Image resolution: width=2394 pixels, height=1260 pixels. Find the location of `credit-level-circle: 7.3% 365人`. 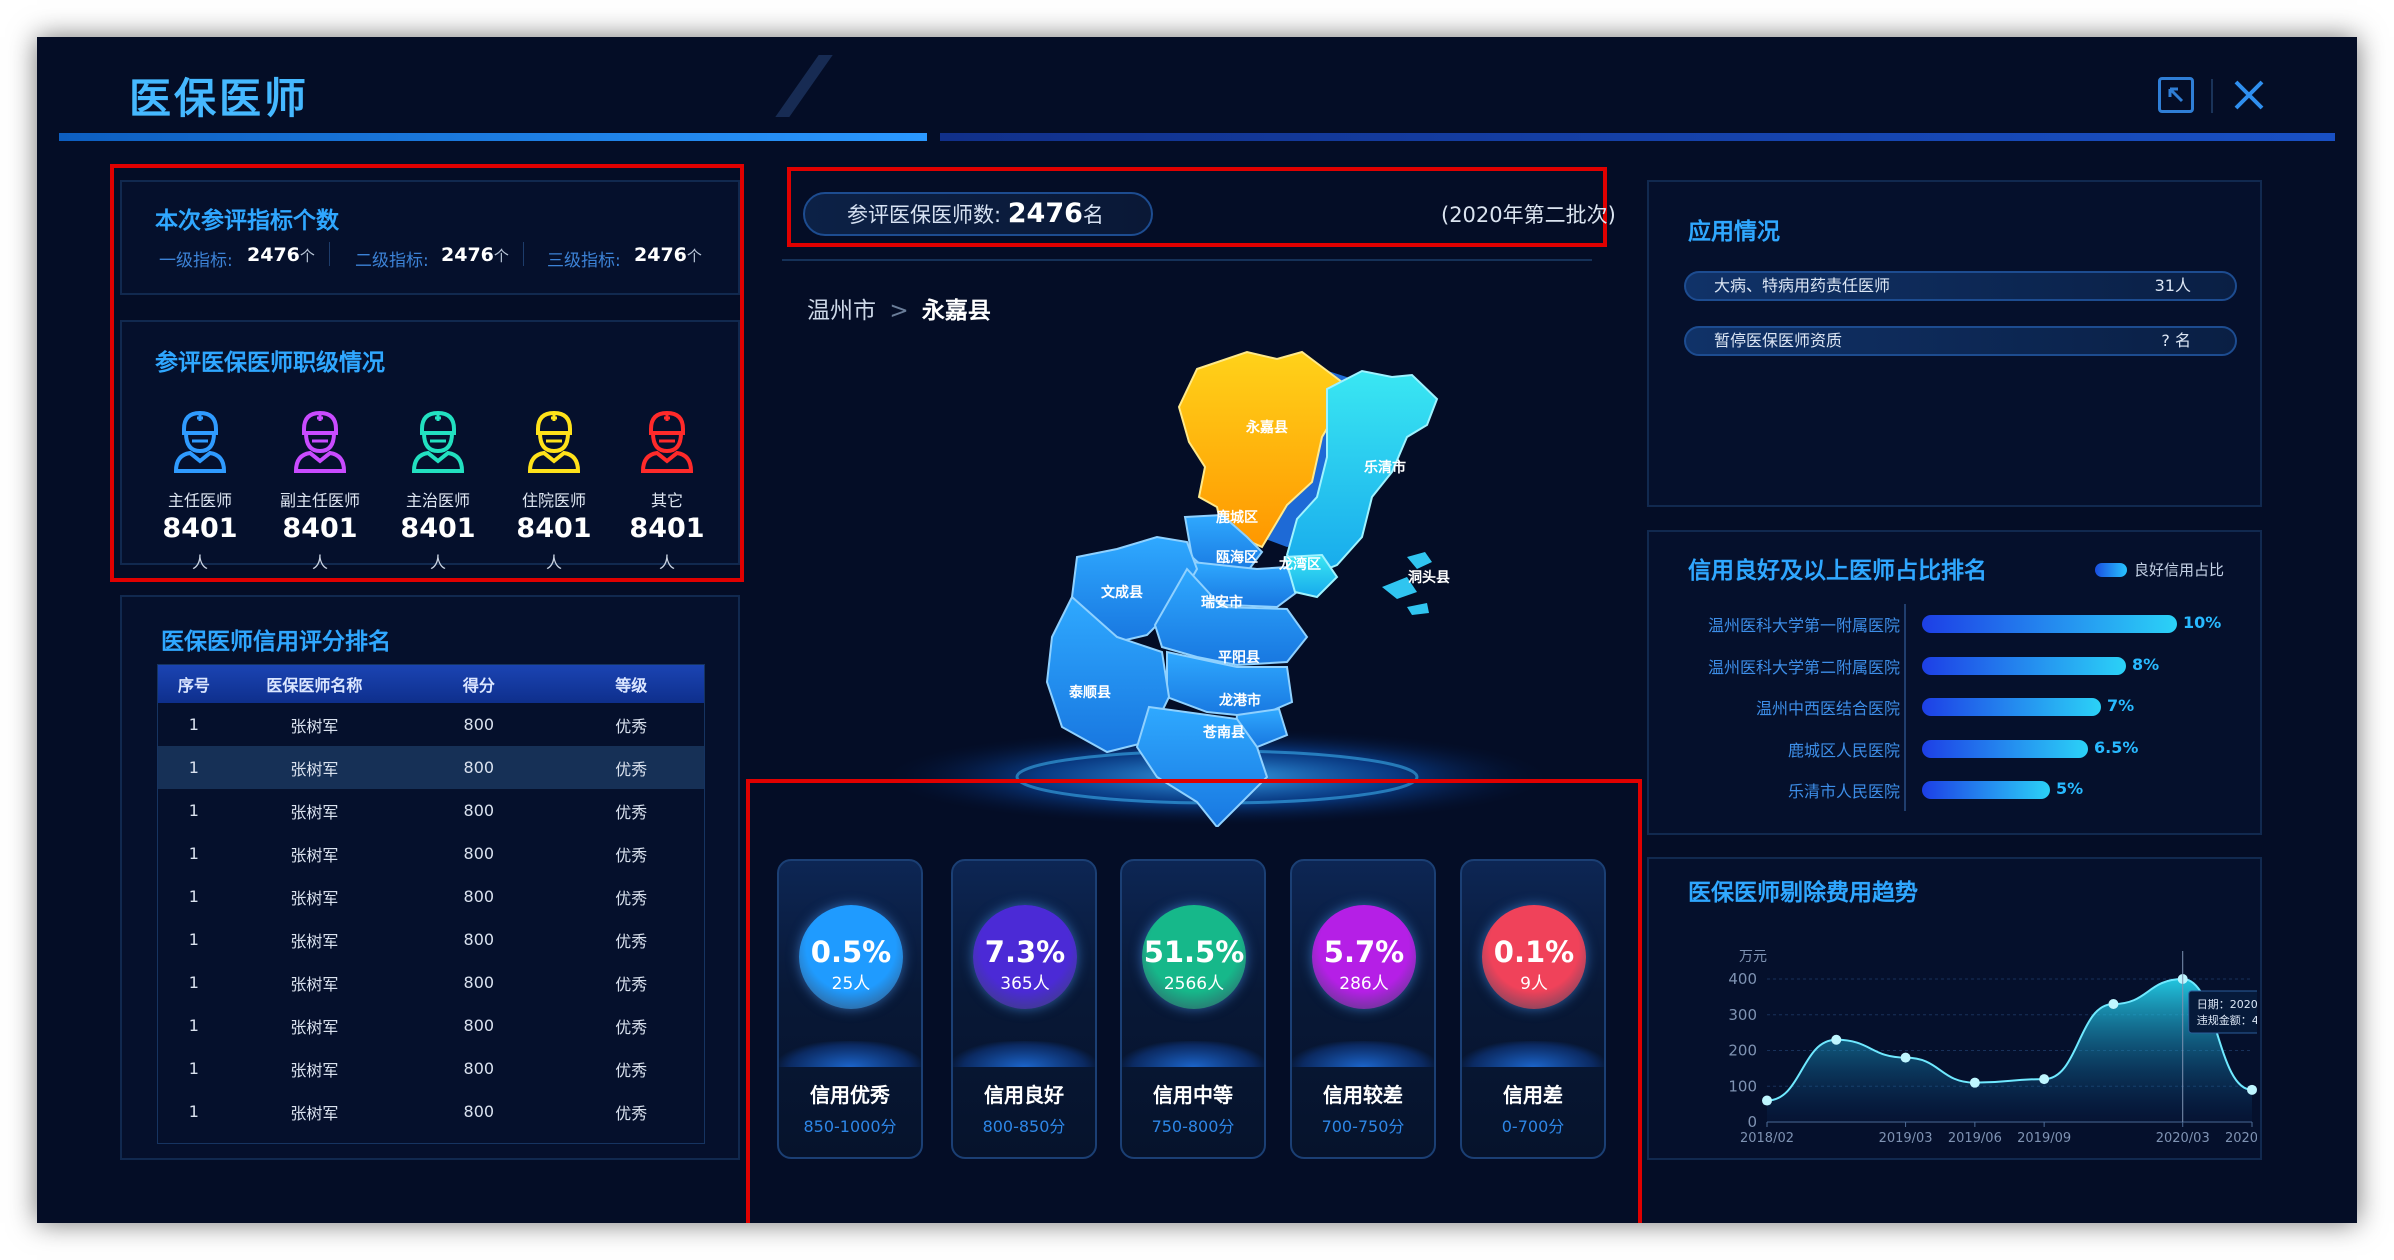

credit-level-circle: 7.3% 365人 is located at coordinates (1025, 957).